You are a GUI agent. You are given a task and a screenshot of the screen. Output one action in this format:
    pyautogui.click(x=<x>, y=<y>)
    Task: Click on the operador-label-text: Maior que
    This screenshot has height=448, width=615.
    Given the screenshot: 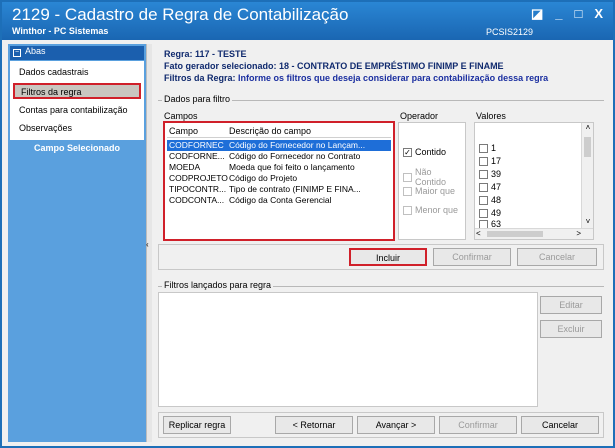 What is the action you would take?
    pyautogui.click(x=435, y=191)
    